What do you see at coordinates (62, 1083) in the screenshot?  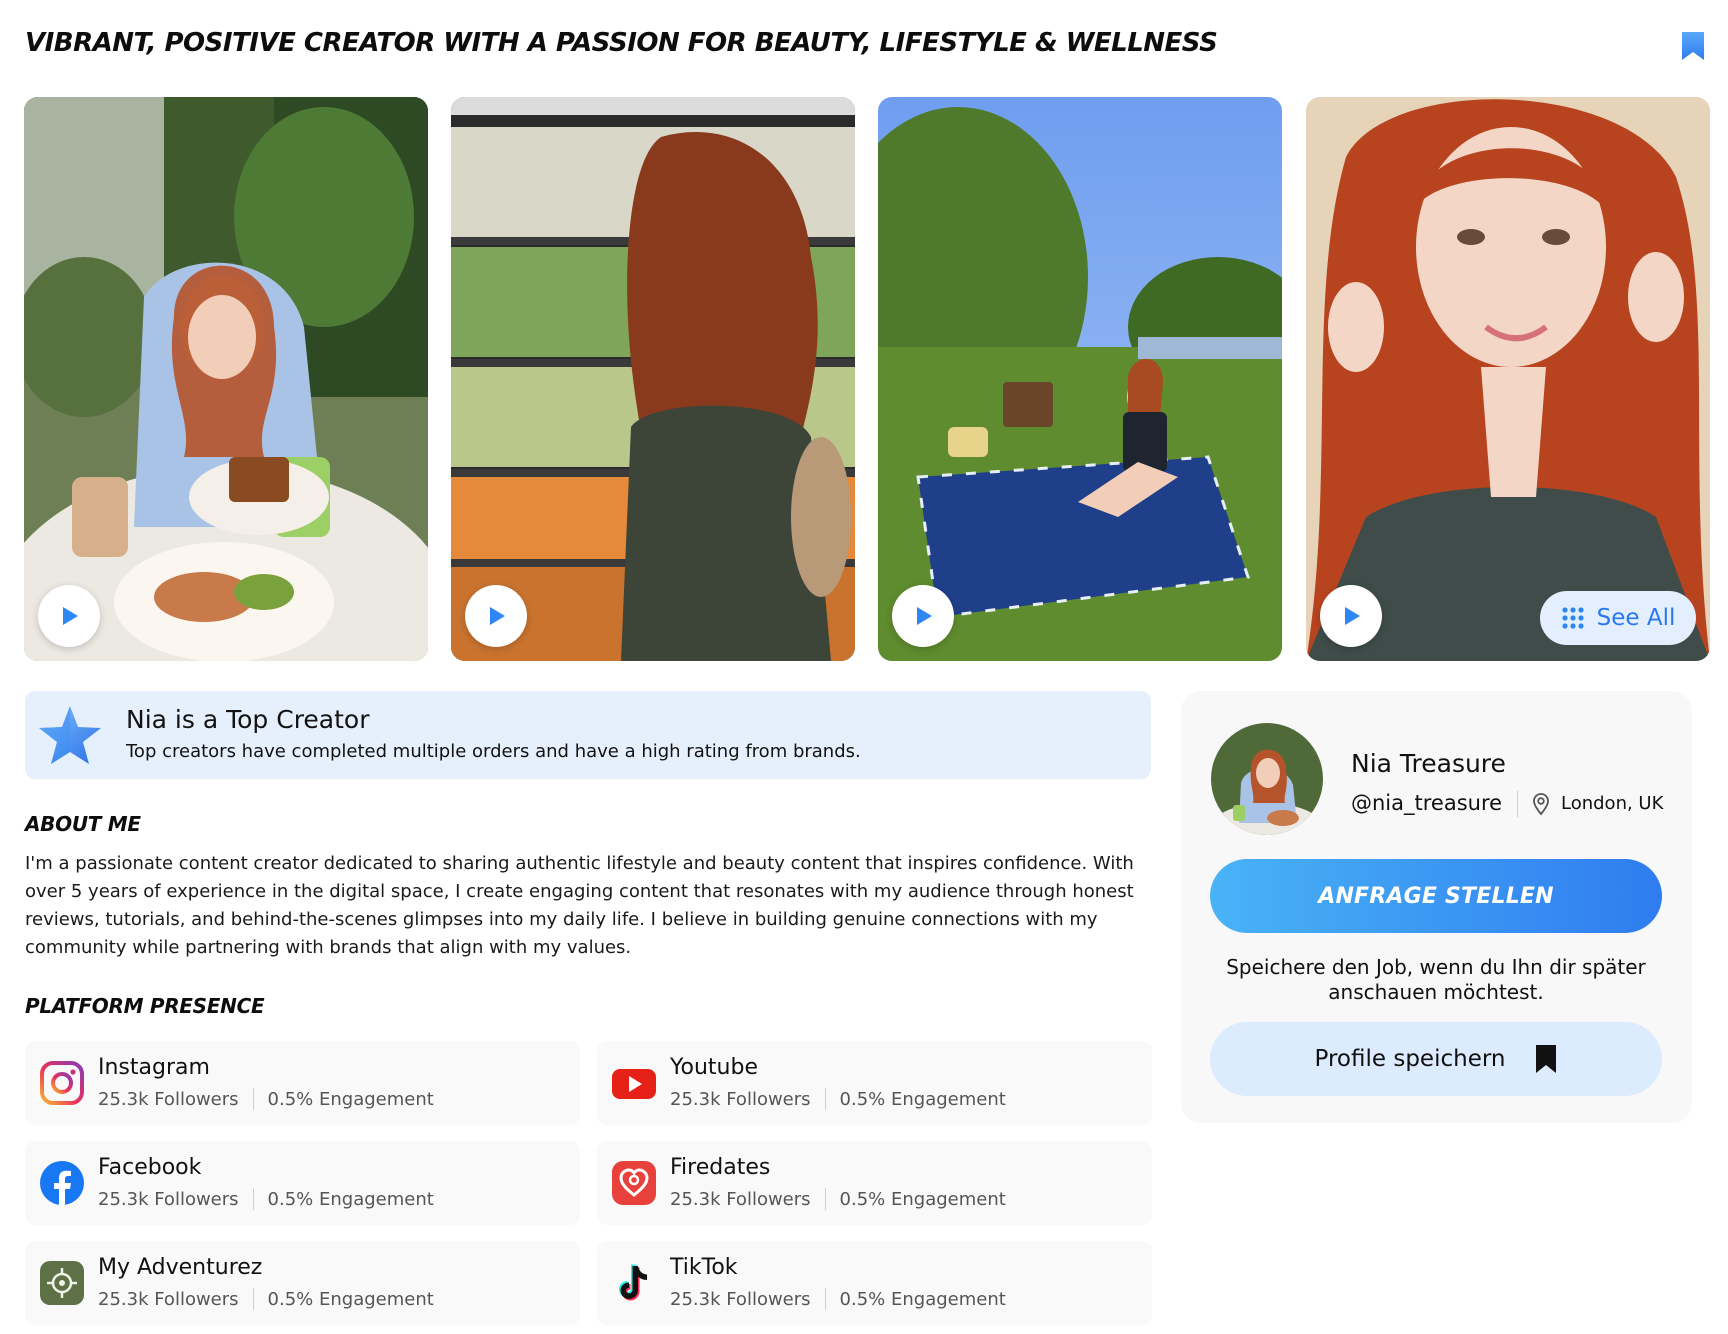 I see `instagram-icon` at bounding box center [62, 1083].